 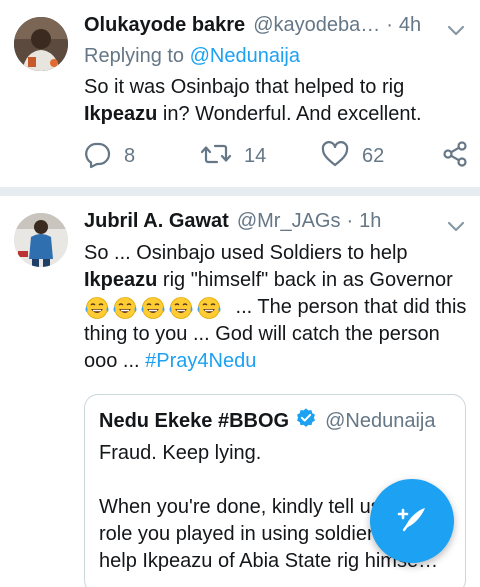 What do you see at coordinates (156, 221) in the screenshot?
I see `display-name: Jubril A. Gawat` at bounding box center [156, 221].